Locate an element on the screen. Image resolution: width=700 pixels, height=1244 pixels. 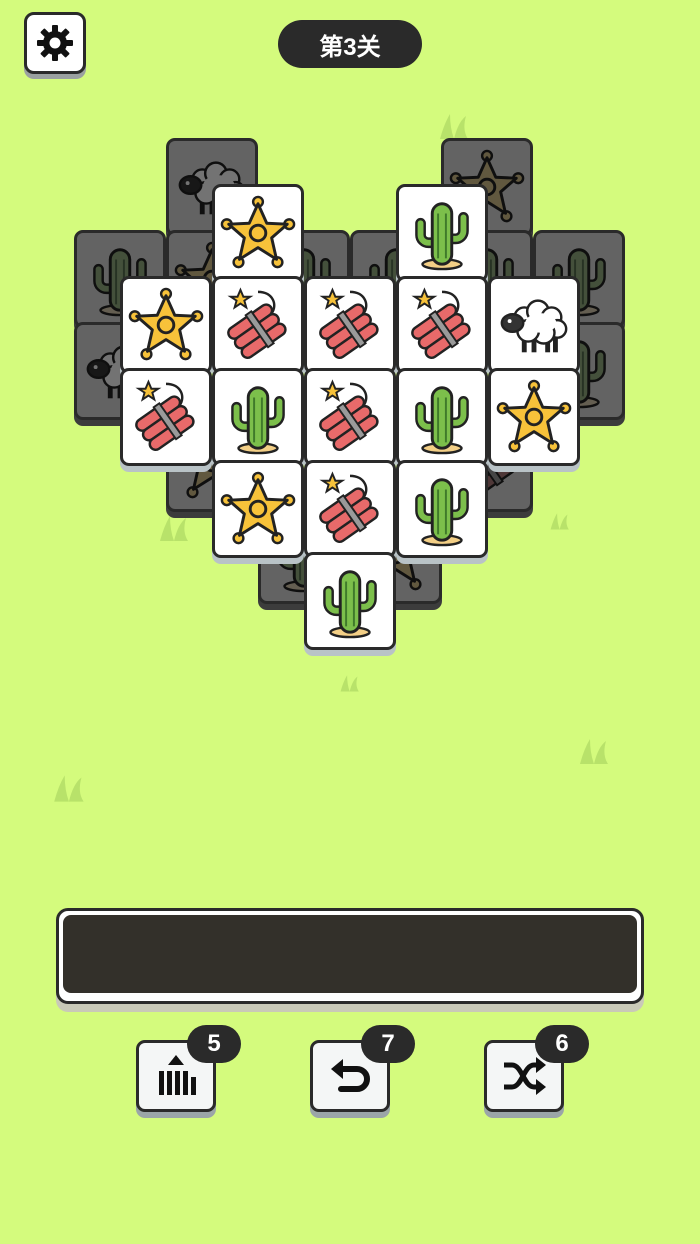
shuffle-button: 6 is located at coordinates (536, 1068).